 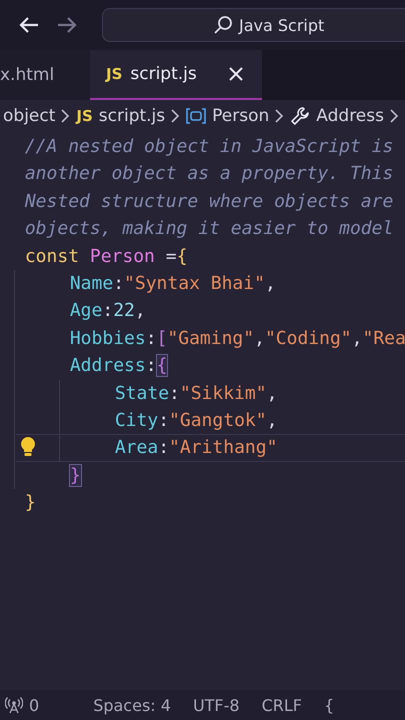 I want to click on matched-bracket: {, so click(x=162, y=365).